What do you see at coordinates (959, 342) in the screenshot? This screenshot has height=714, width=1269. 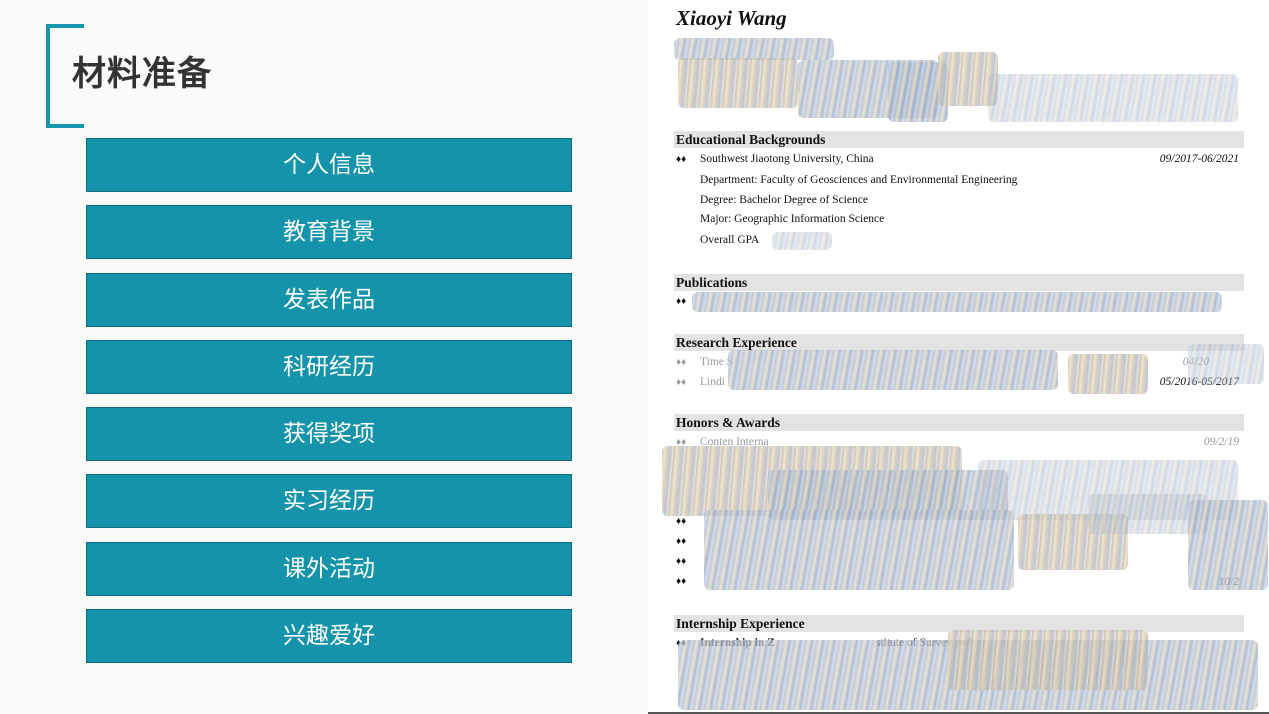 I see `section-heading-research: Research Experience` at bounding box center [959, 342].